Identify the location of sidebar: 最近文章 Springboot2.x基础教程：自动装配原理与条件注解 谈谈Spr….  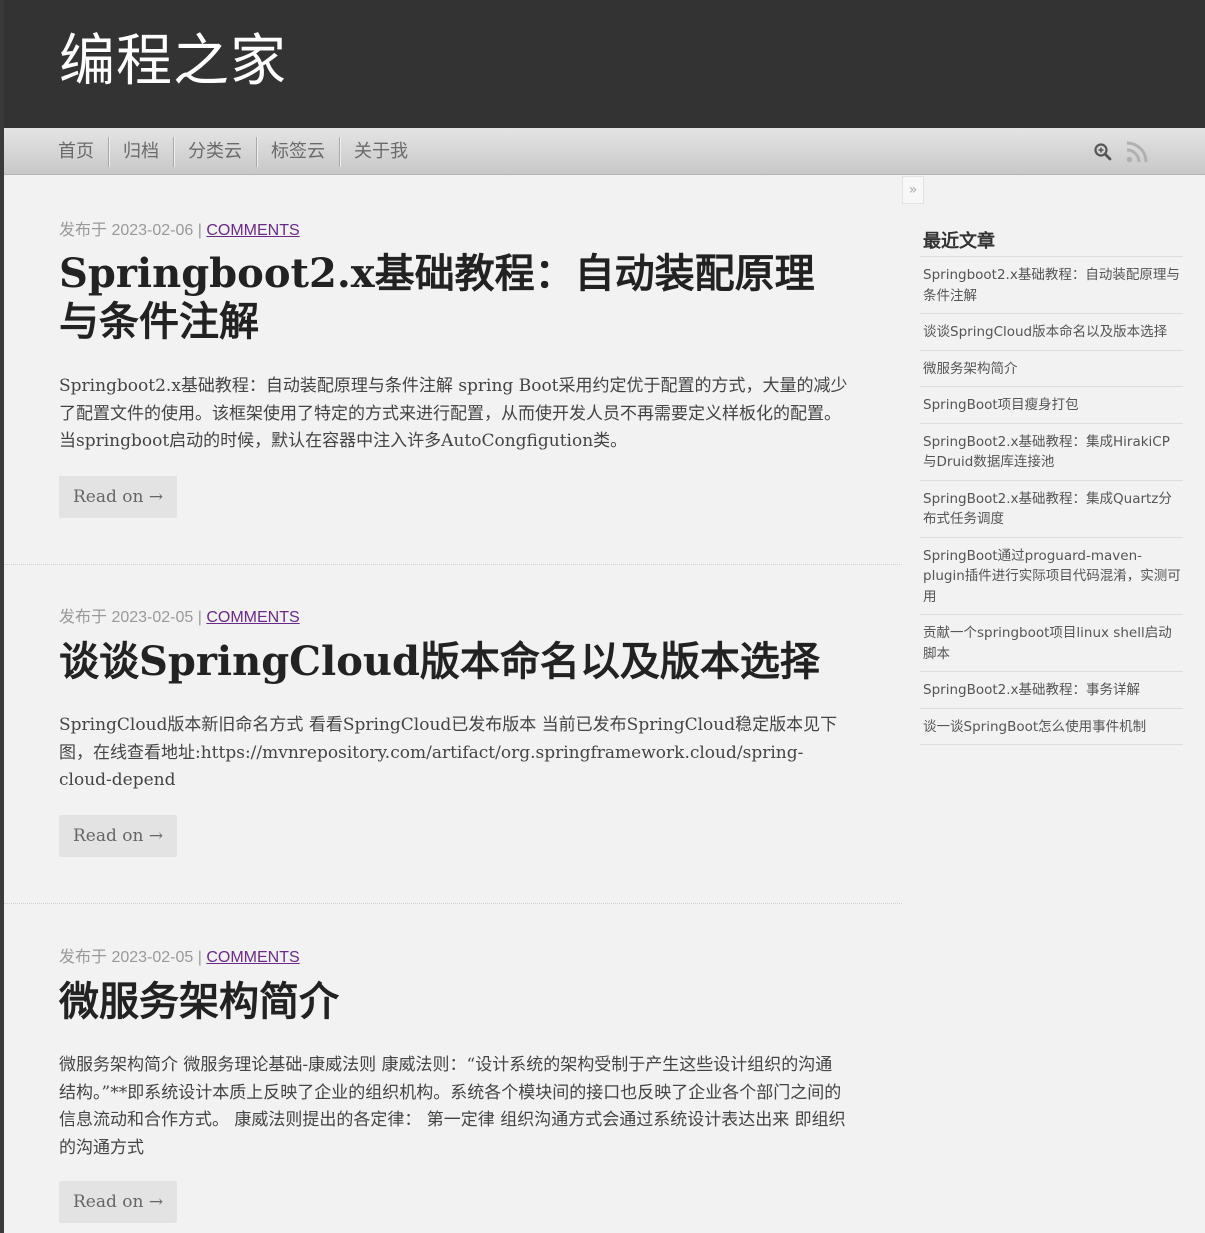
(1051, 484).